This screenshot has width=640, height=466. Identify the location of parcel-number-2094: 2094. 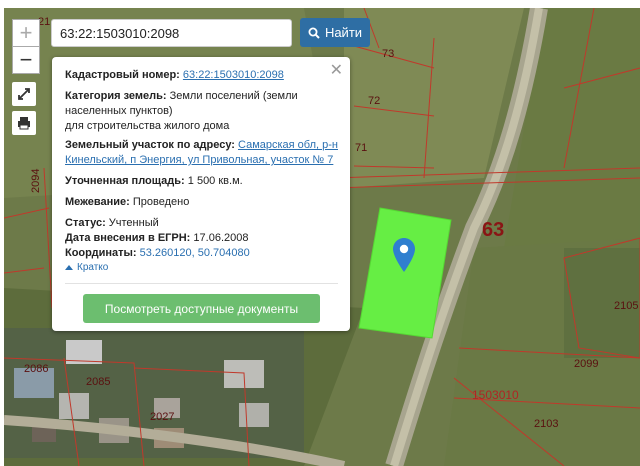
(36, 180).